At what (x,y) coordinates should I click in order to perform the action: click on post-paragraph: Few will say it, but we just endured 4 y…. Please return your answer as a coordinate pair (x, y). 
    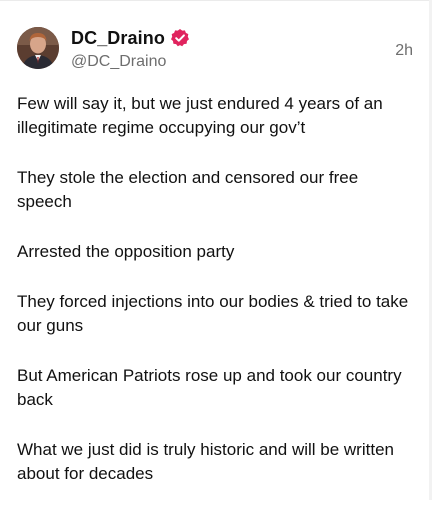
    Looking at the image, I should click on (200, 115).